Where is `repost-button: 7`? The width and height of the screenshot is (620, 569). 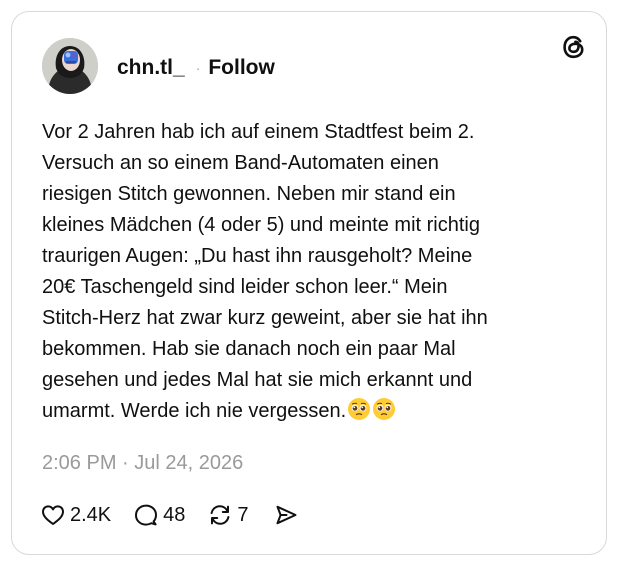 repost-button: 7 is located at coordinates (228, 515).